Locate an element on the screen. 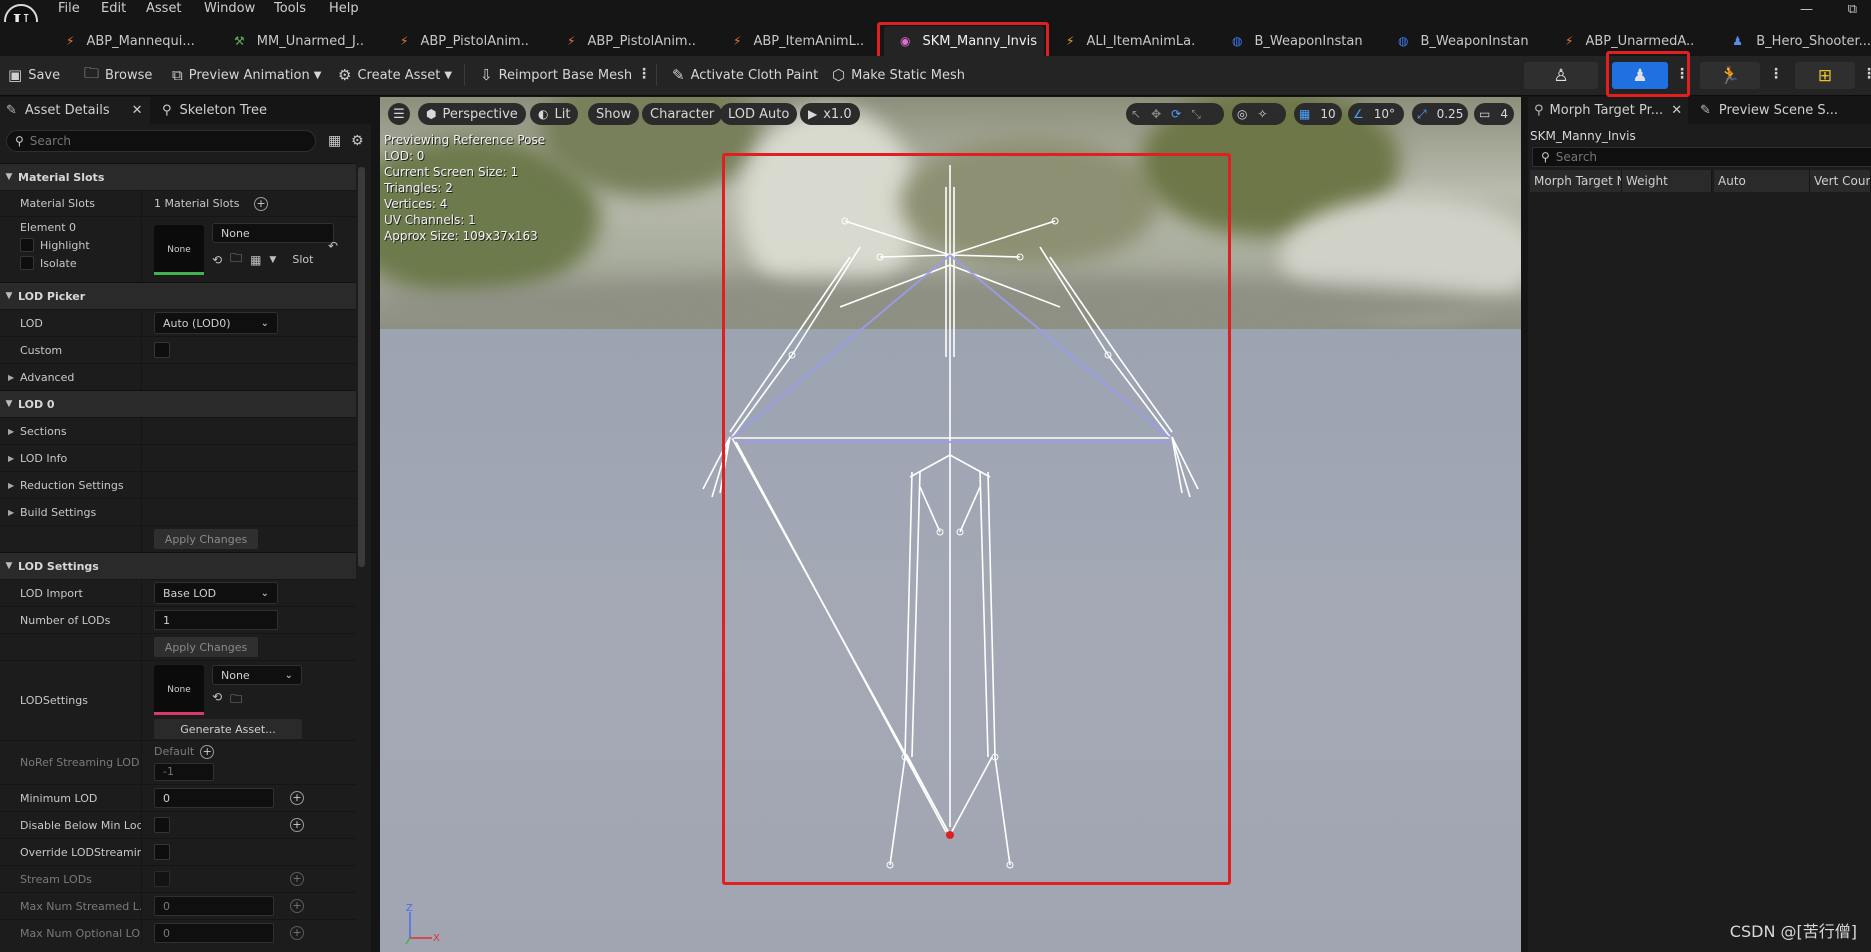  chevron-right-icon: ▶ is located at coordinates (11, 431).